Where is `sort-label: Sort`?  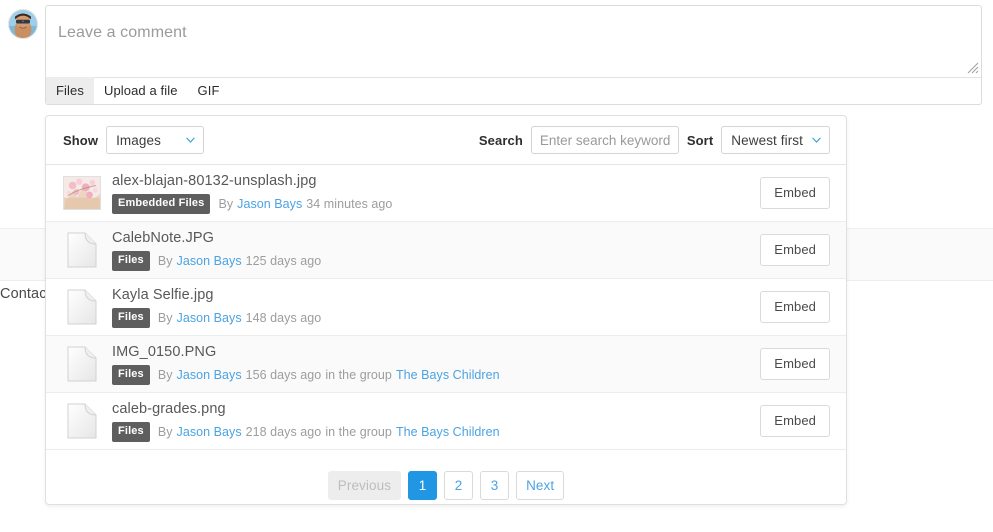
sort-label: Sort is located at coordinates (700, 140).